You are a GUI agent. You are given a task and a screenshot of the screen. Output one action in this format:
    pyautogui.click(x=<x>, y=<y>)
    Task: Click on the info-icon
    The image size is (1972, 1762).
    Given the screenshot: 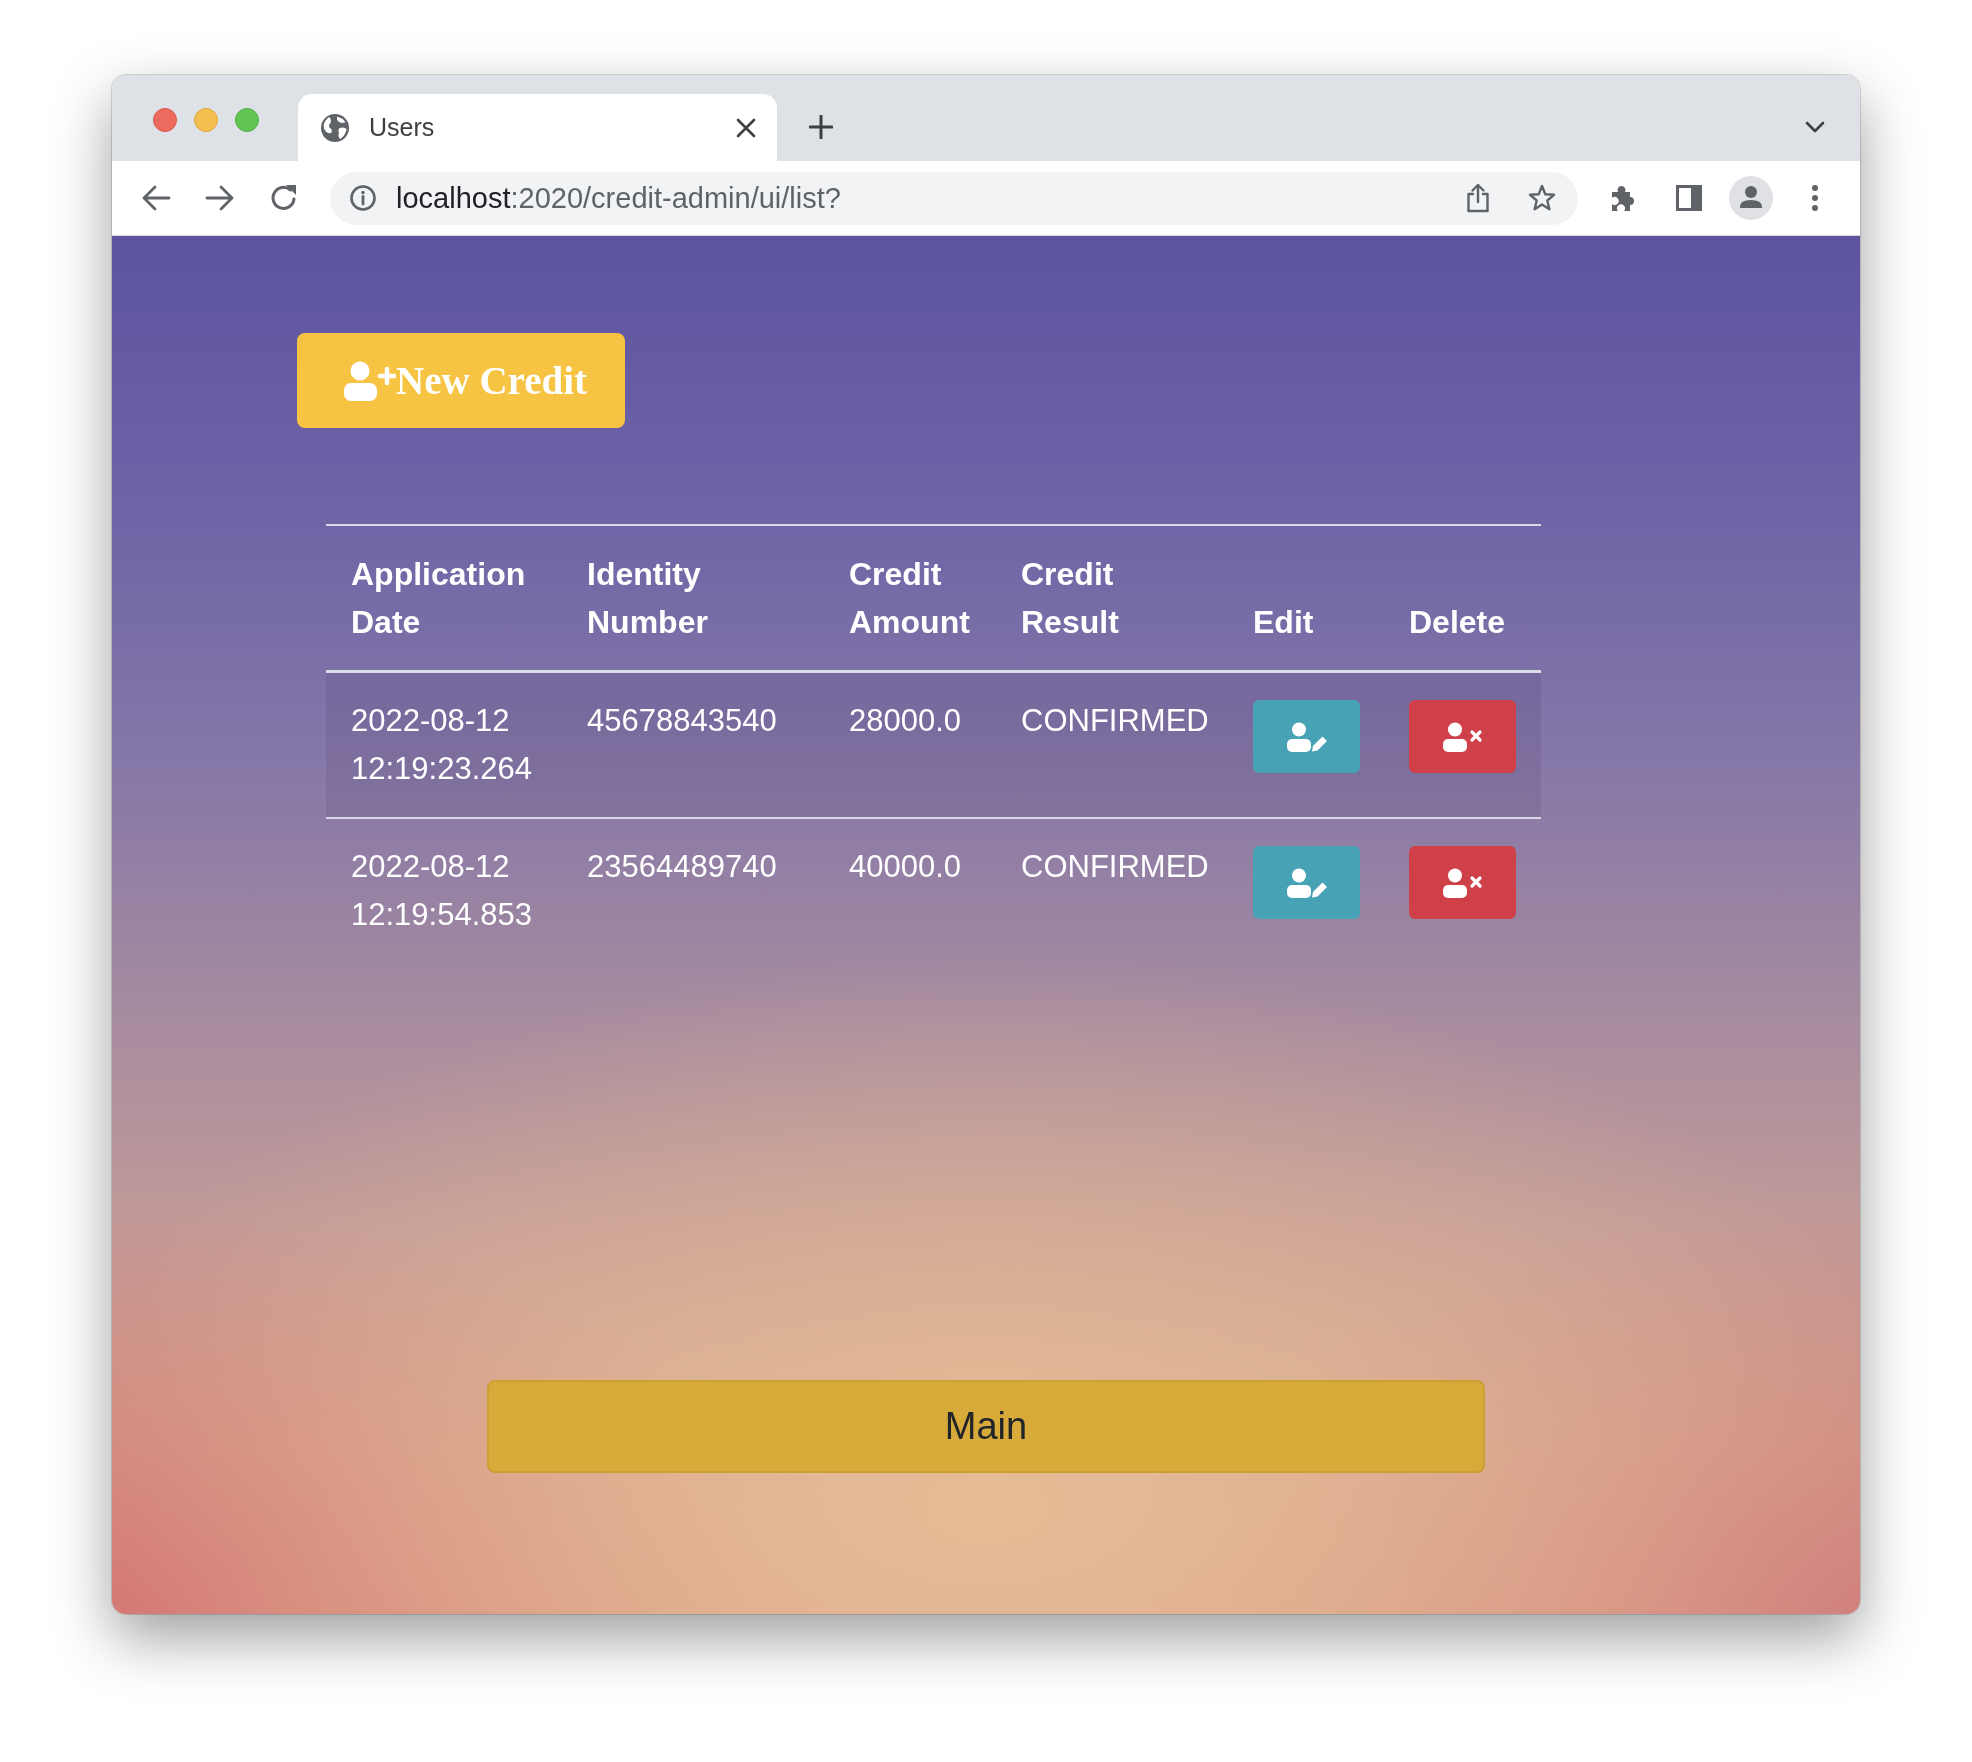 What is the action you would take?
    pyautogui.click(x=363, y=198)
    